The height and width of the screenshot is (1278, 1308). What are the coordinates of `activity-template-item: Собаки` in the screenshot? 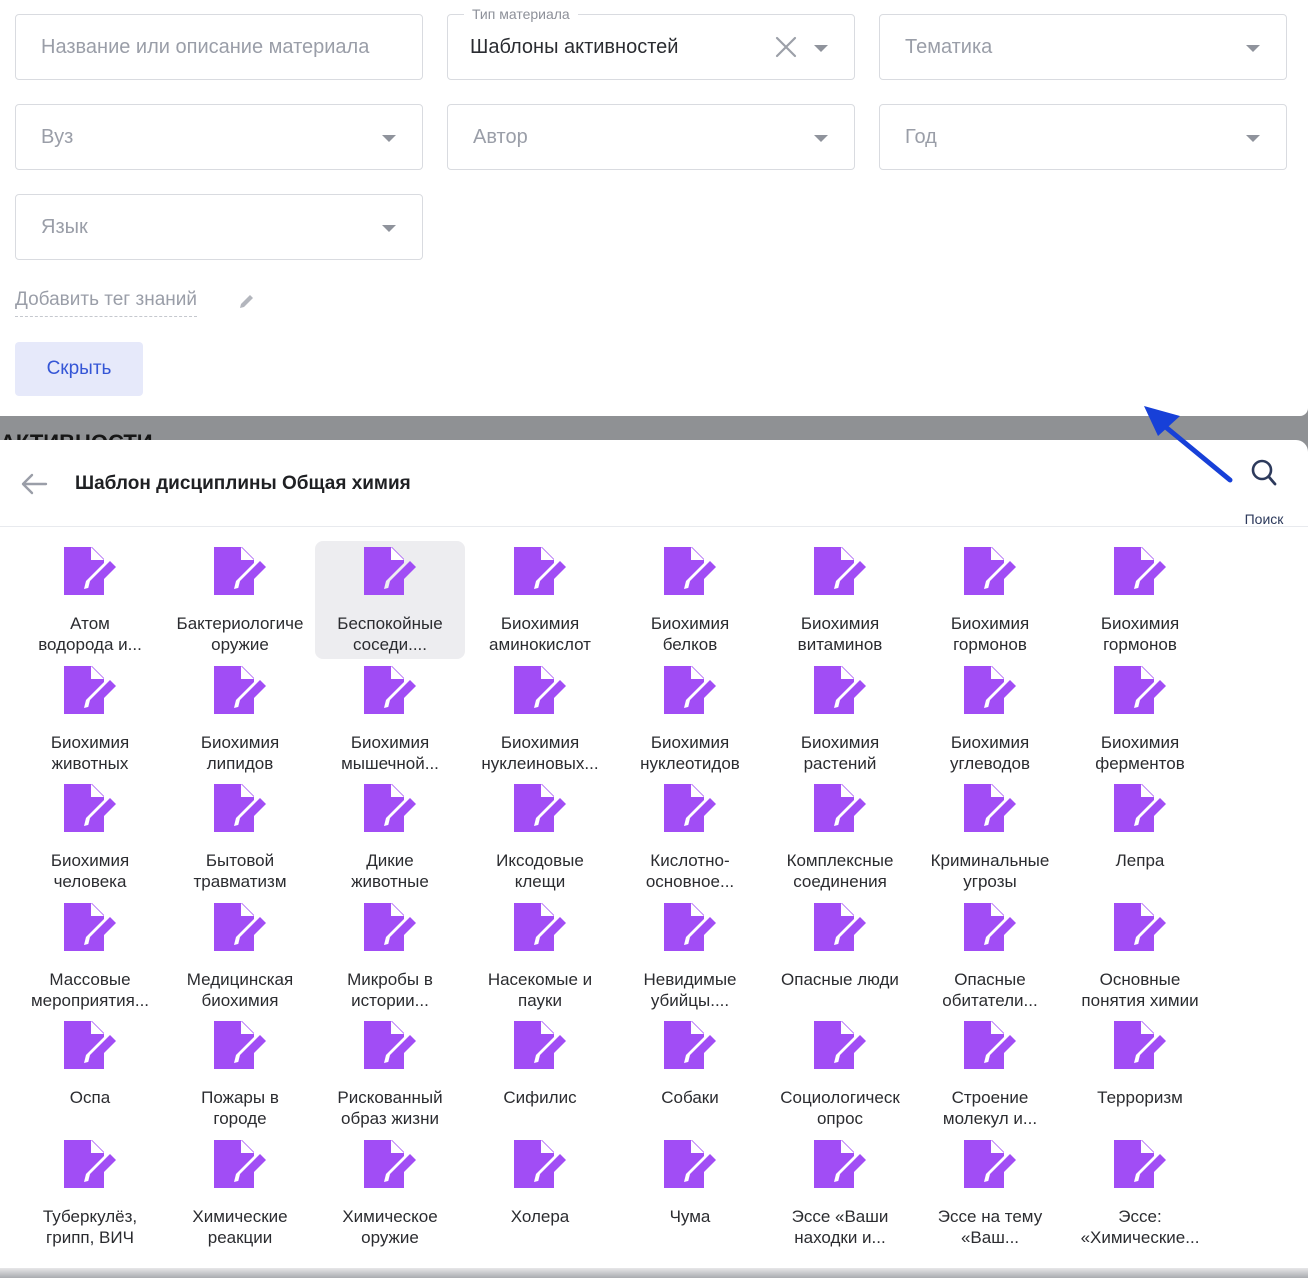 It's located at (690, 1074).